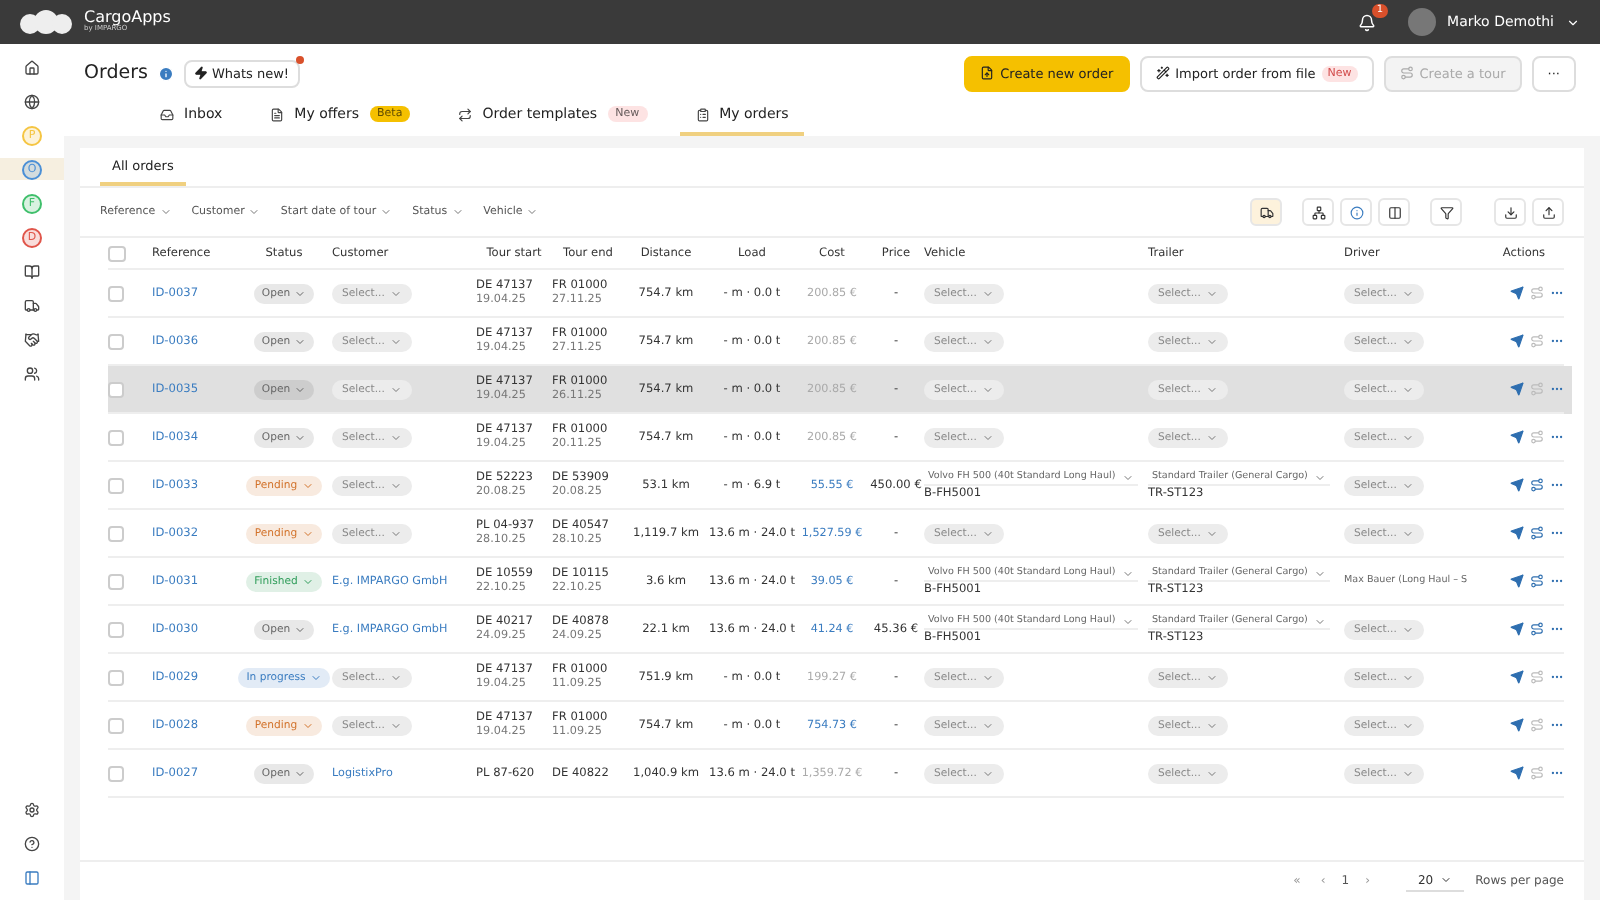 The width and height of the screenshot is (1600, 900). Describe the element at coordinates (32, 843) in the screenshot. I see `help-icon` at that location.